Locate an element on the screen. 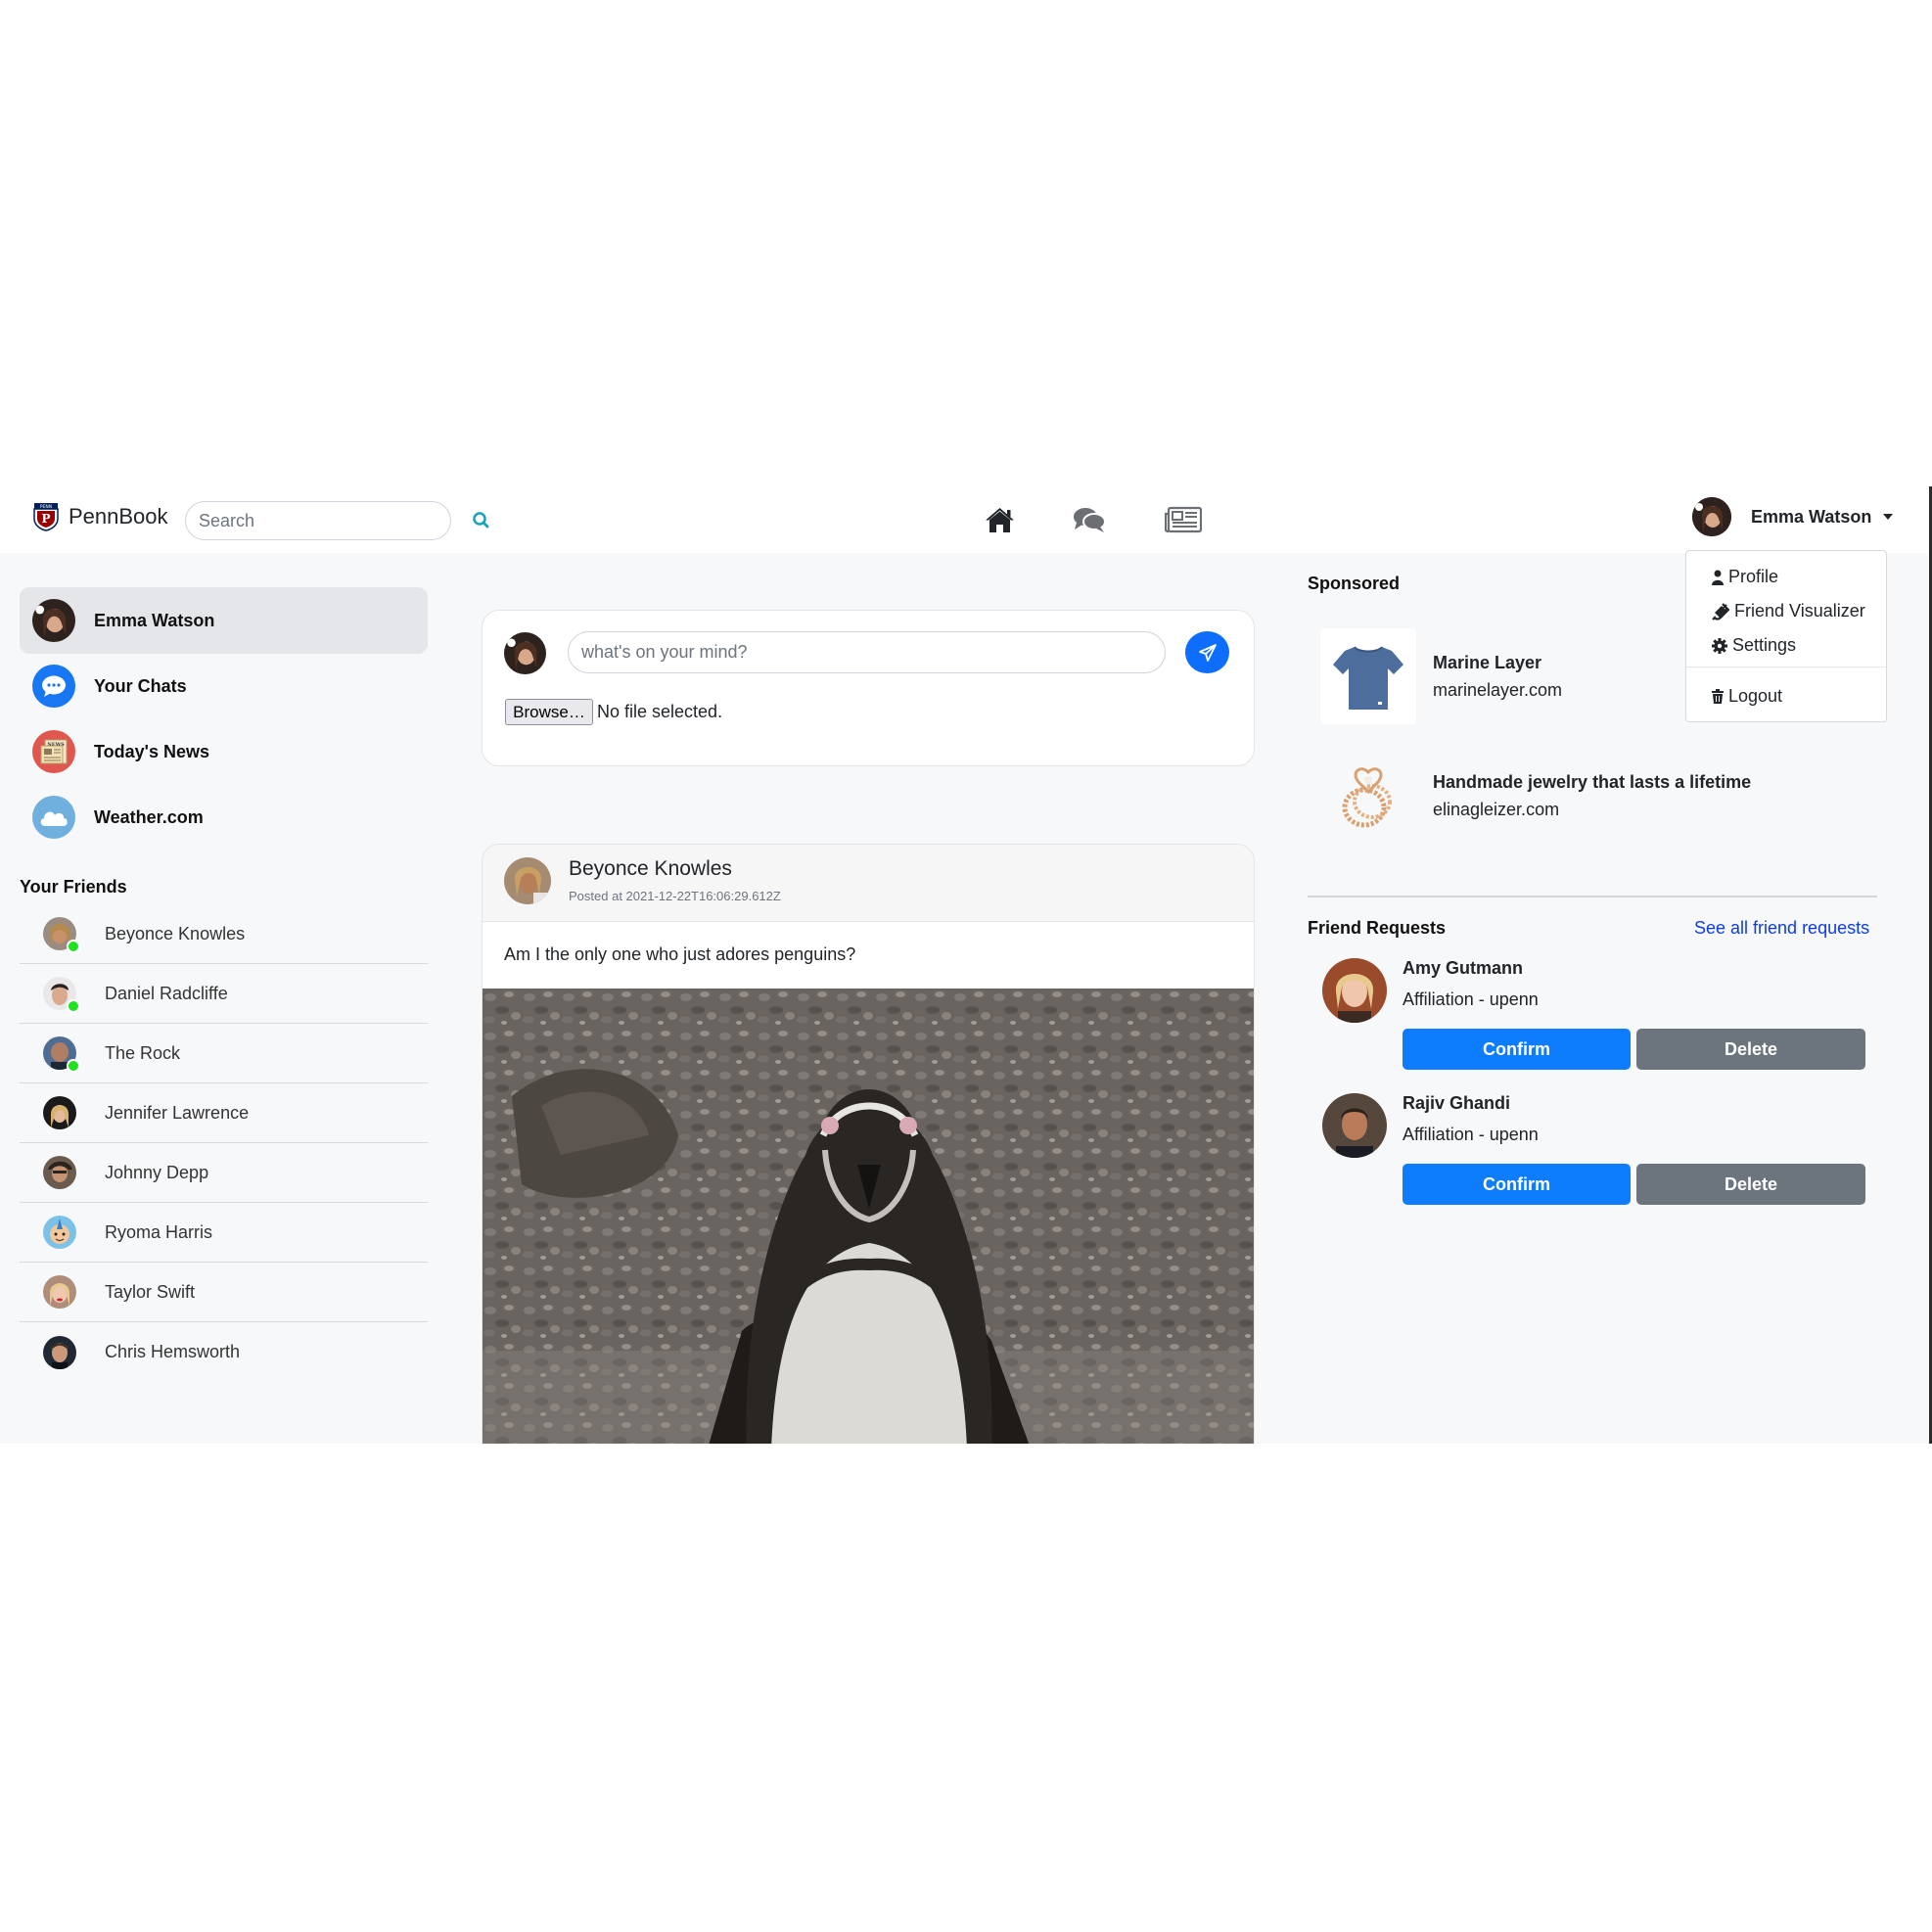 The height and width of the screenshot is (1932, 1932). menu-item-label: Settings is located at coordinates (1764, 645).